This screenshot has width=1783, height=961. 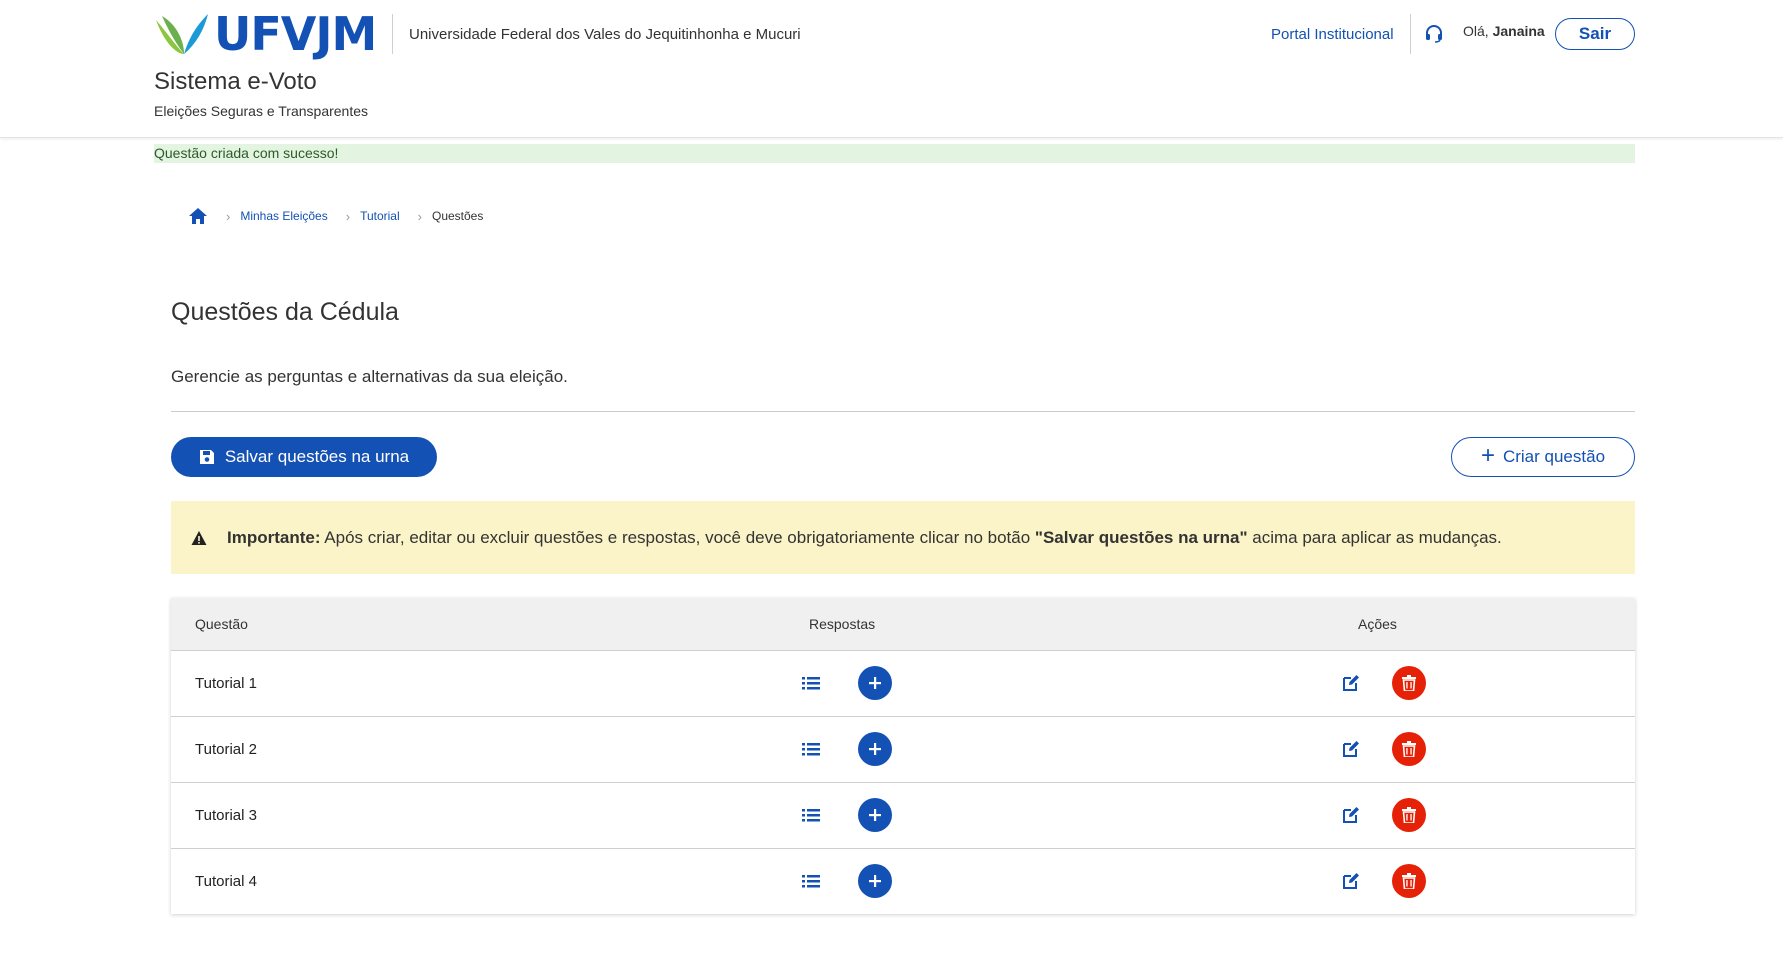 I want to click on page-title: Questões da Cédula, so click(x=285, y=312).